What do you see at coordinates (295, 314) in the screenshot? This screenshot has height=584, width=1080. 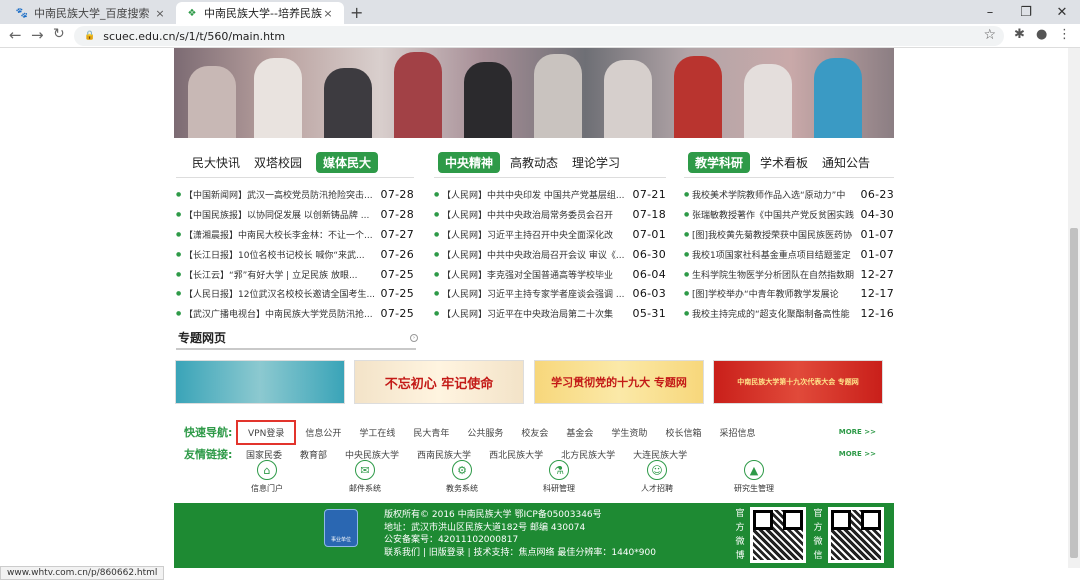 I see `list-item: ● 【武汉广播电视台】中南民族大学党员防汛抢... 07-25` at bounding box center [295, 314].